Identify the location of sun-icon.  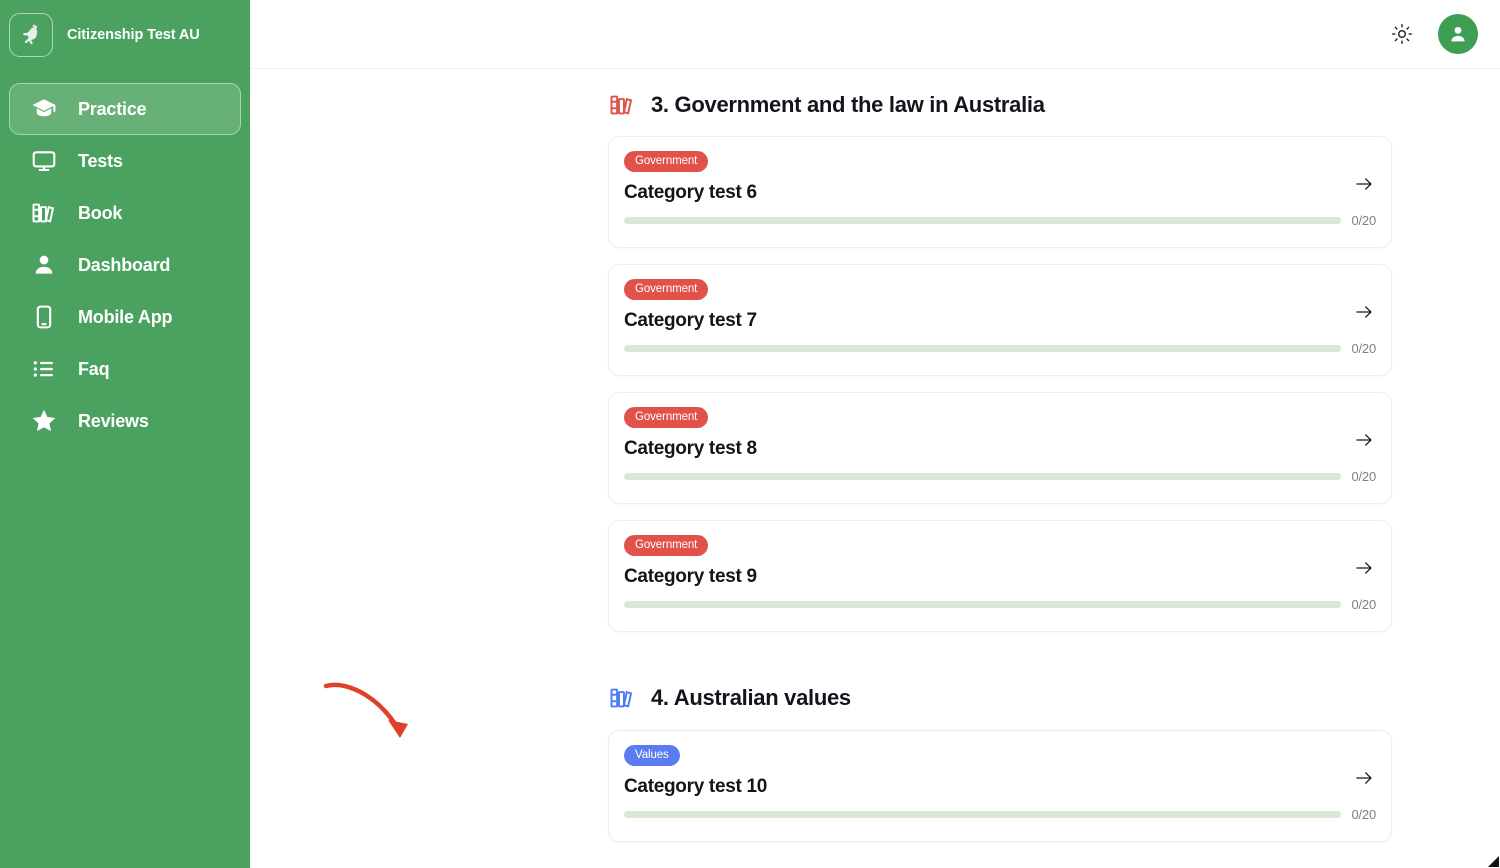
(1402, 34).